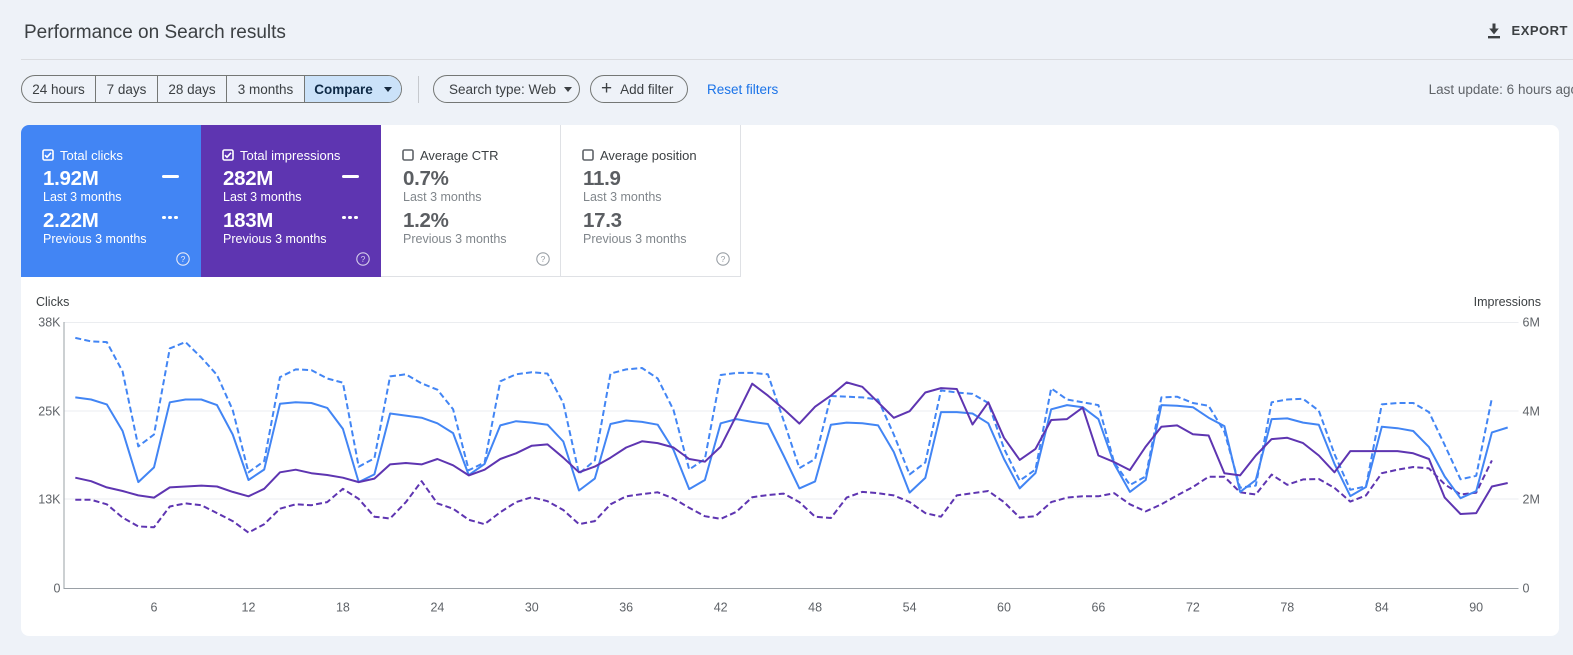  I want to click on svg-text: Clicks, so click(52, 302).